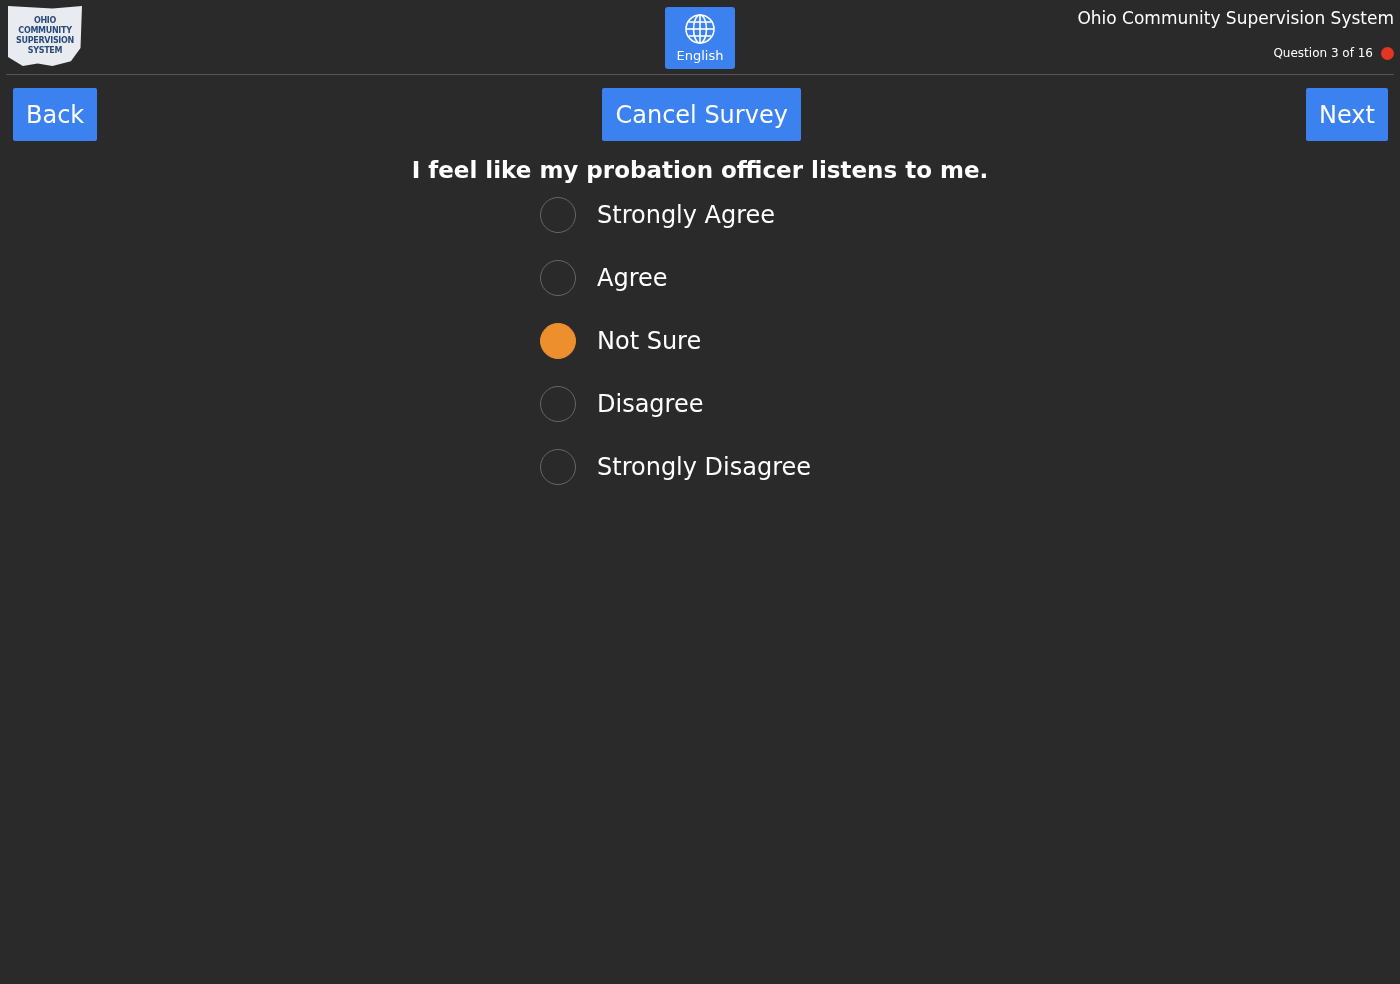  Describe the element at coordinates (701, 114) in the screenshot. I see `cancel-survey-button: Cancel Survey` at that location.